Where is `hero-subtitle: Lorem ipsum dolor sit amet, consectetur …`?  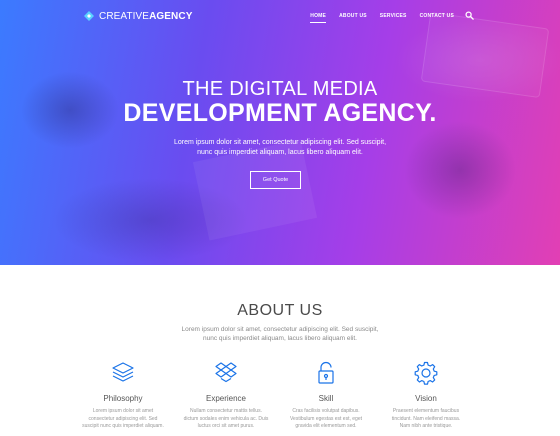
hero-subtitle: Lorem ipsum dolor sit amet, consectetur … is located at coordinates (280, 148).